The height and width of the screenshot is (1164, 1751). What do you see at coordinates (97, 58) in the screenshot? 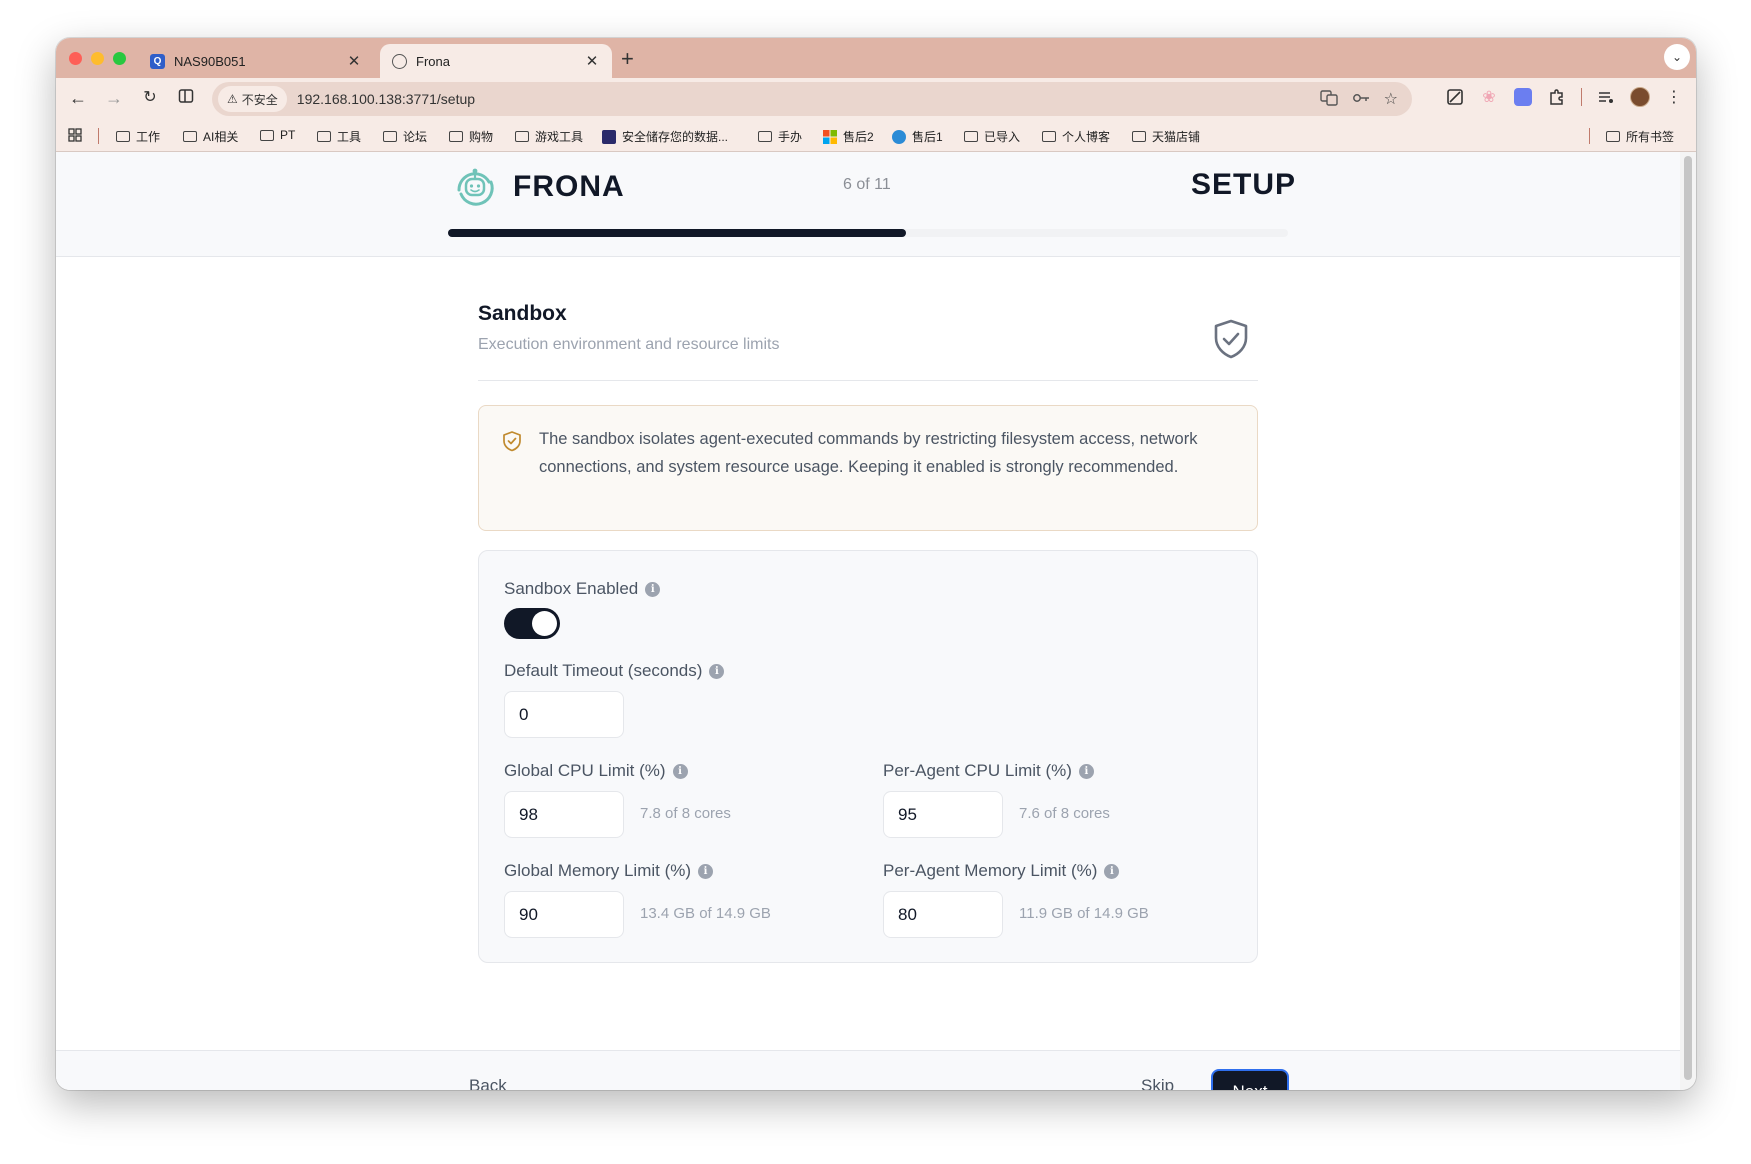
I see `minimize-window-button` at bounding box center [97, 58].